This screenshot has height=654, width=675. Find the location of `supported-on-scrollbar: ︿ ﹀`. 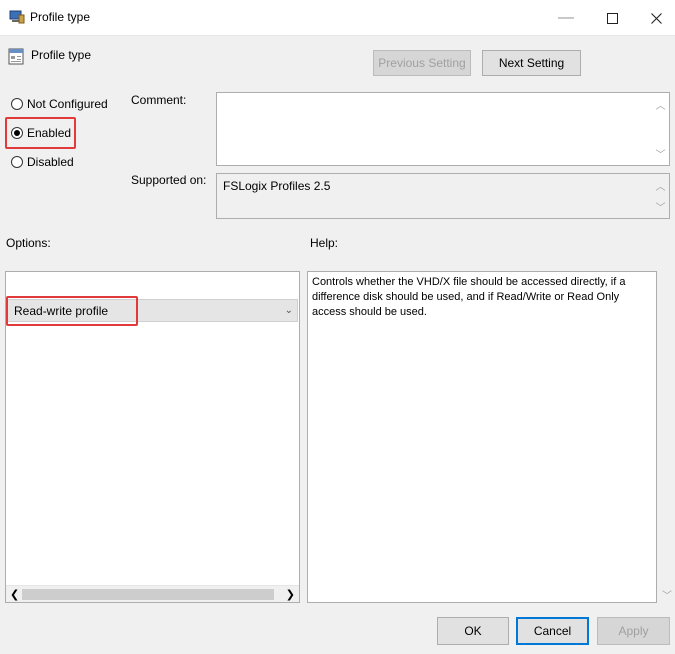

supported-on-scrollbar: ︿ ﹀ is located at coordinates (660, 196).